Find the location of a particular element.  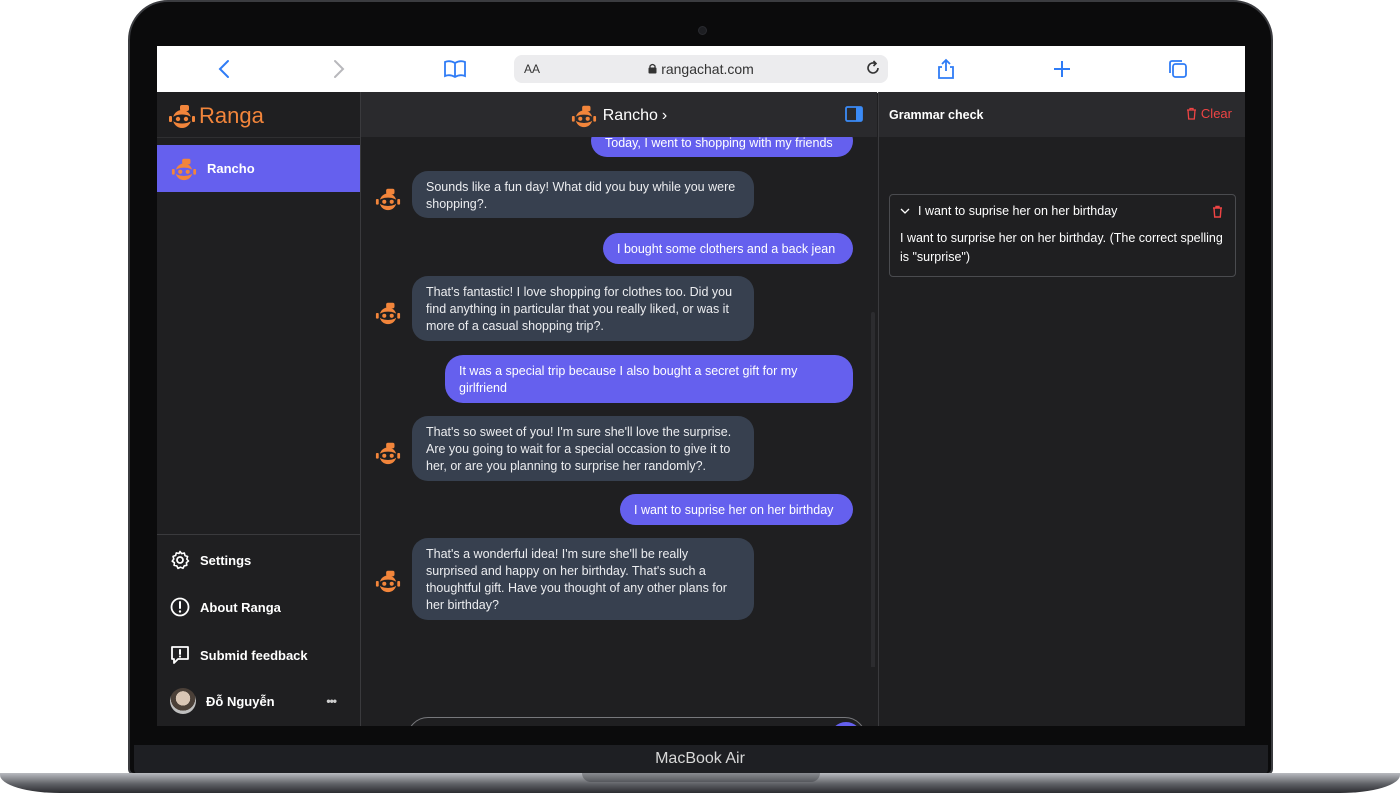

feedback-link: Submid feedback is located at coordinates (239, 655).